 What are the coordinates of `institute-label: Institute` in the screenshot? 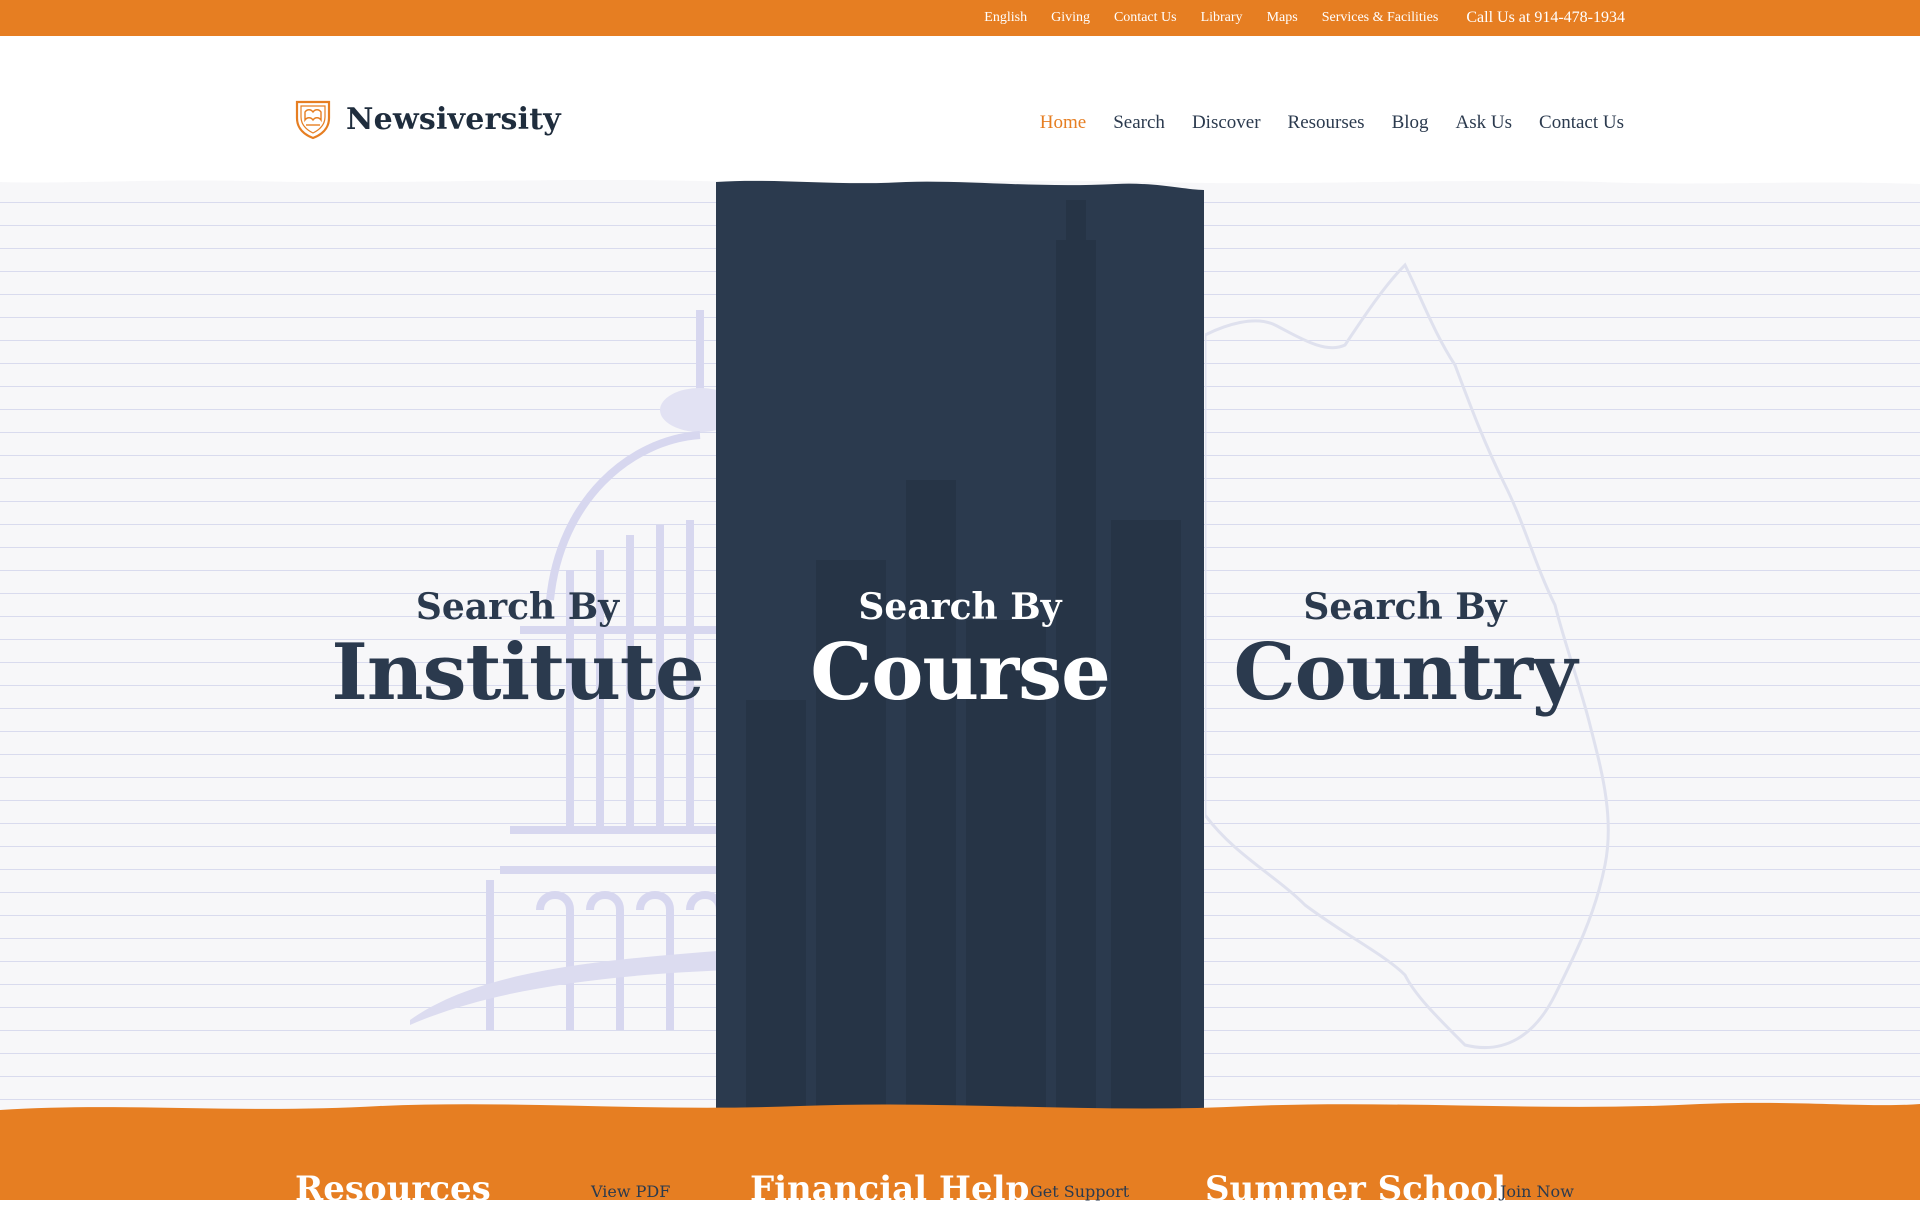 It's located at (517, 673).